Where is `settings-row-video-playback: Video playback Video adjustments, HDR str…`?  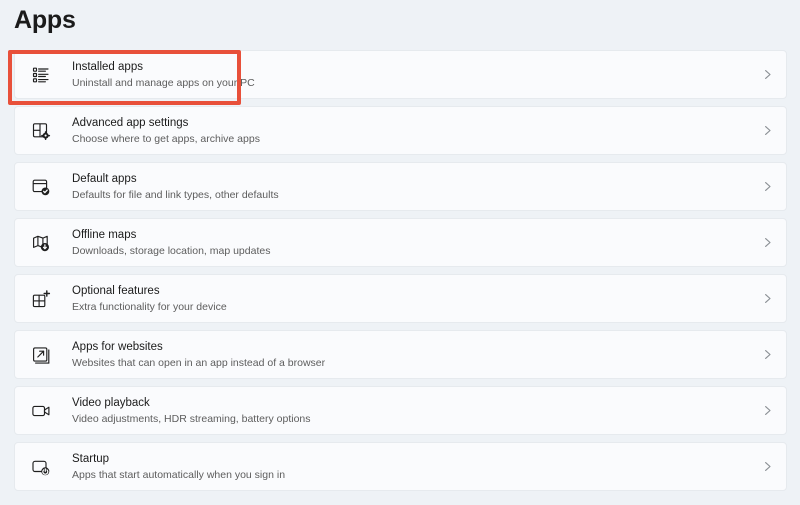
settings-row-video-playback: Video playback Video adjustments, HDR str… is located at coordinates (400, 410).